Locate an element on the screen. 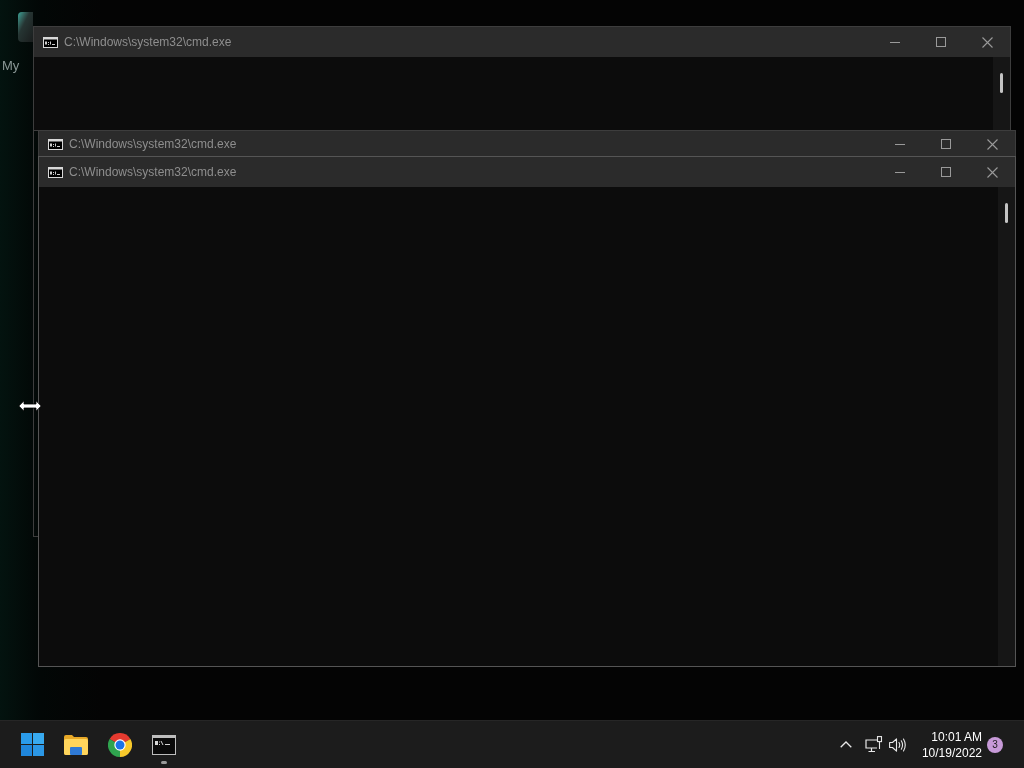 The image size is (1024, 768). notification-badge: 3 is located at coordinates (995, 744).